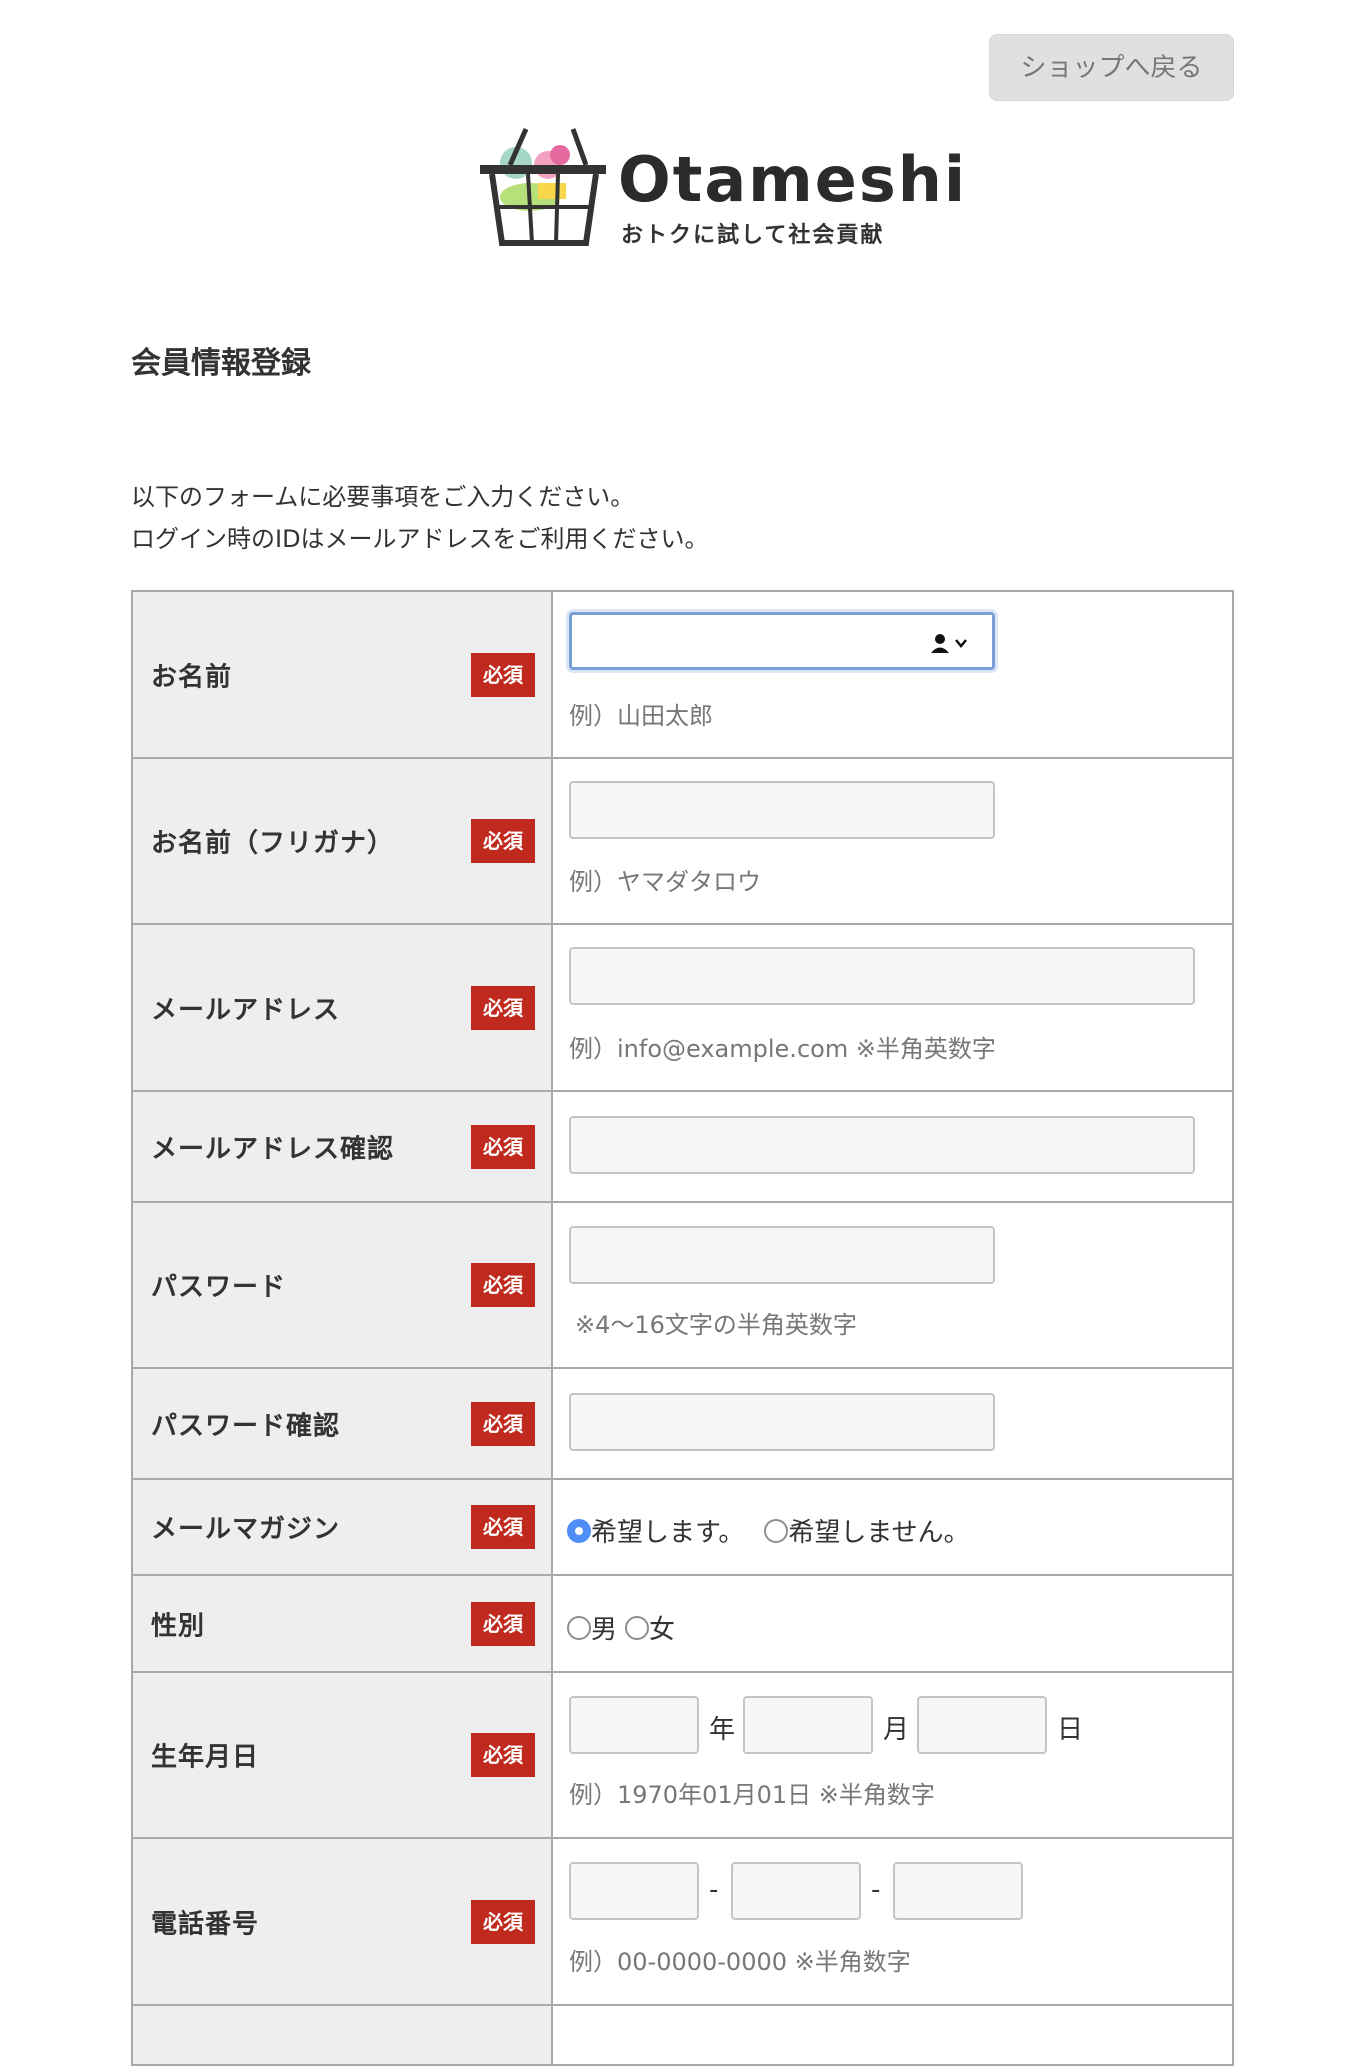 The width and height of the screenshot is (1364, 2066). I want to click on birthday-year-input, so click(634, 1725).